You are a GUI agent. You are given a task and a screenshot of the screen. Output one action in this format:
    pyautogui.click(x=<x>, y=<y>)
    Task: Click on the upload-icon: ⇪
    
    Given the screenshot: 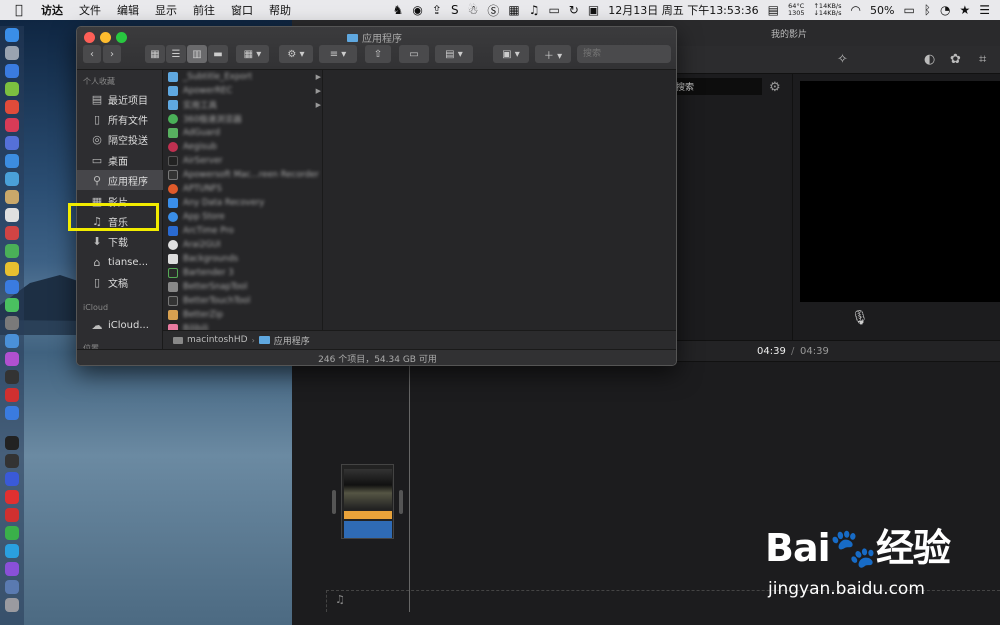 What is the action you would take?
    pyautogui.click(x=437, y=10)
    